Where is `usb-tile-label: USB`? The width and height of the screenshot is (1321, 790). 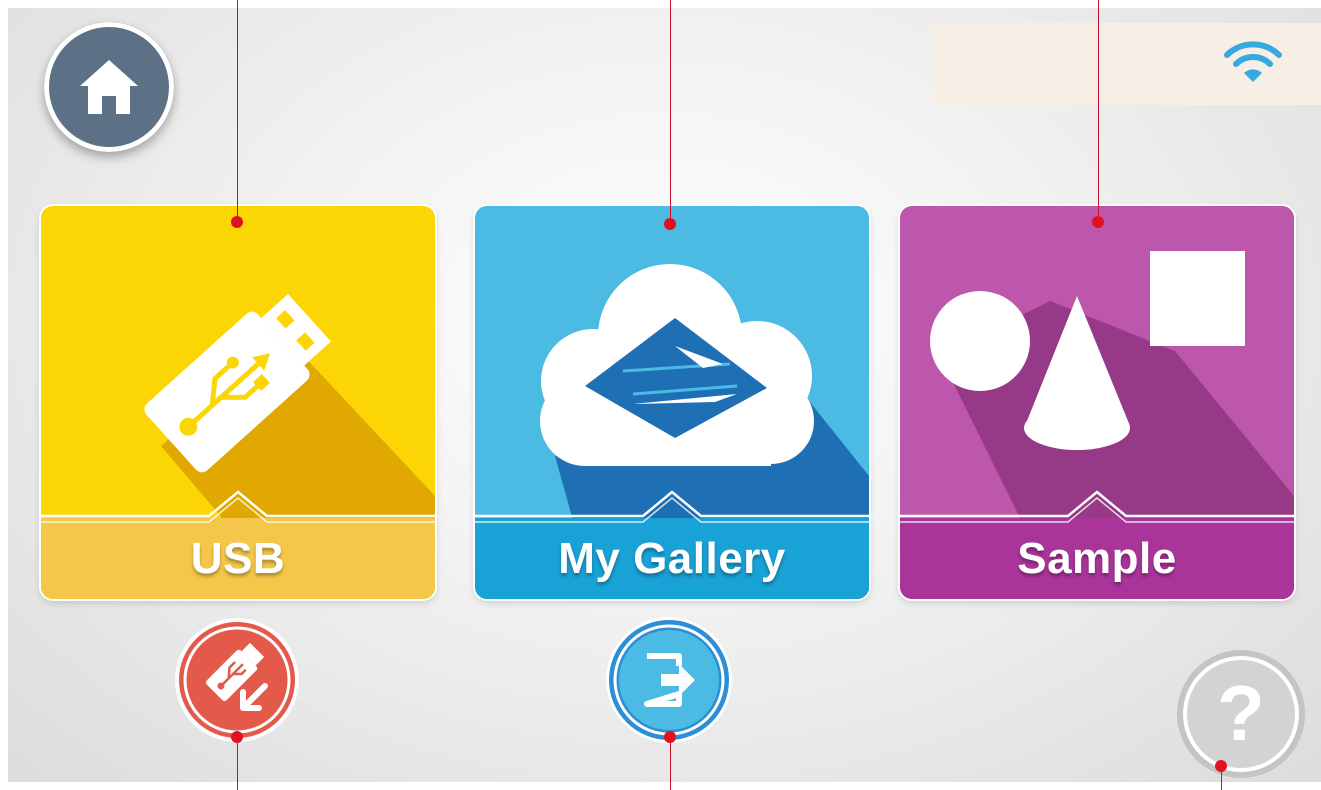 usb-tile-label: USB is located at coordinates (238, 558).